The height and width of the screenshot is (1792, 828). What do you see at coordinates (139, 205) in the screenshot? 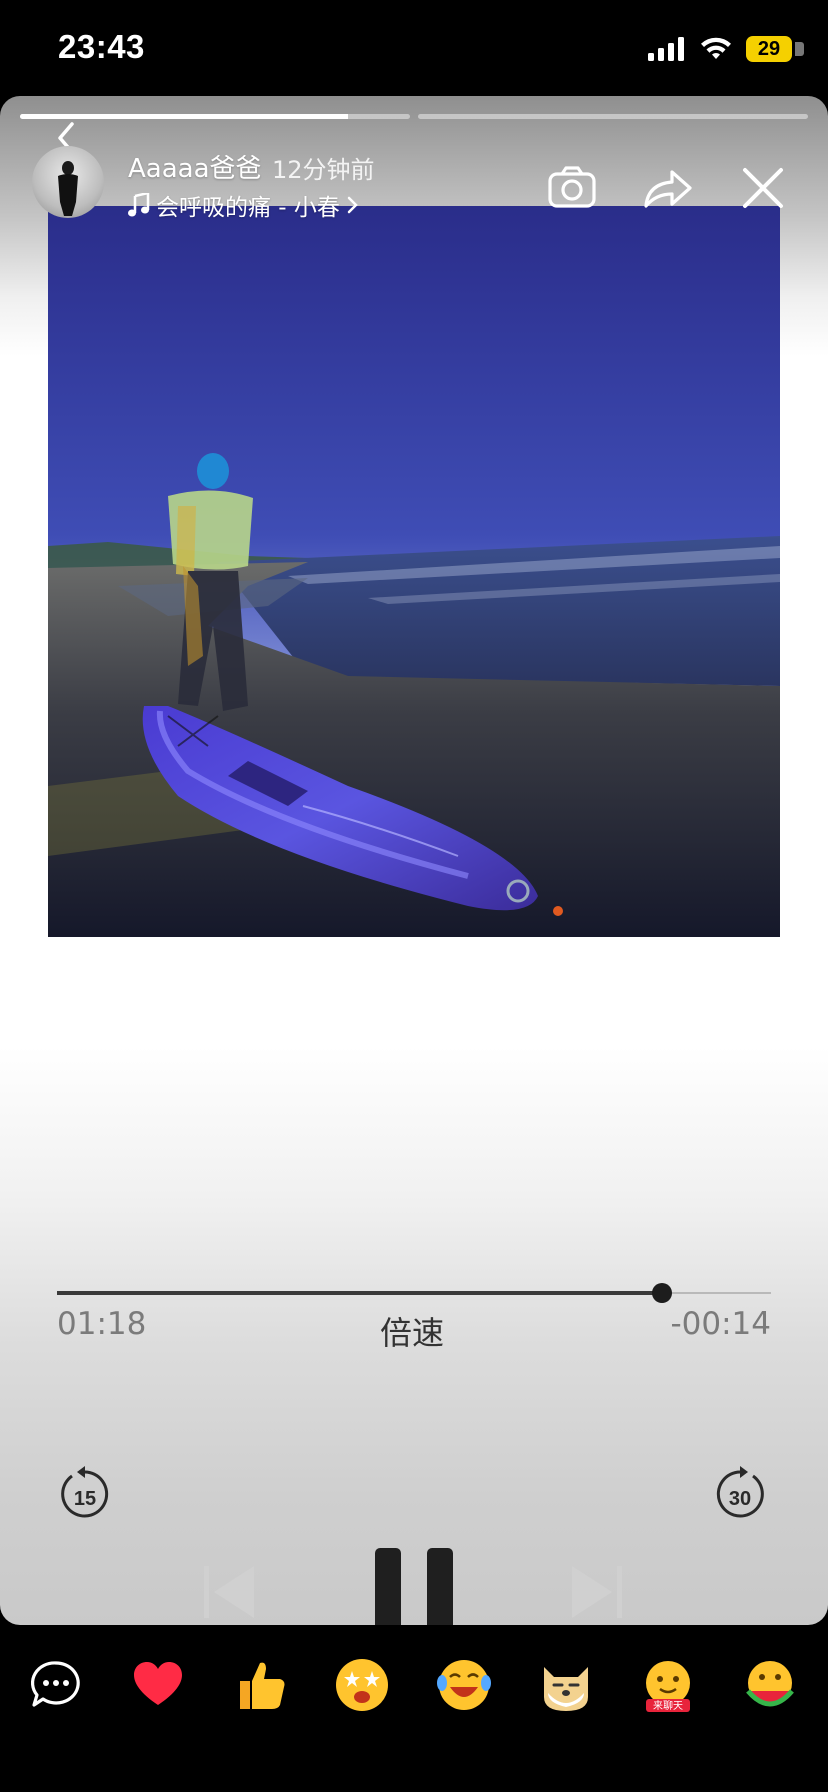
I see `music-note-icon` at bounding box center [139, 205].